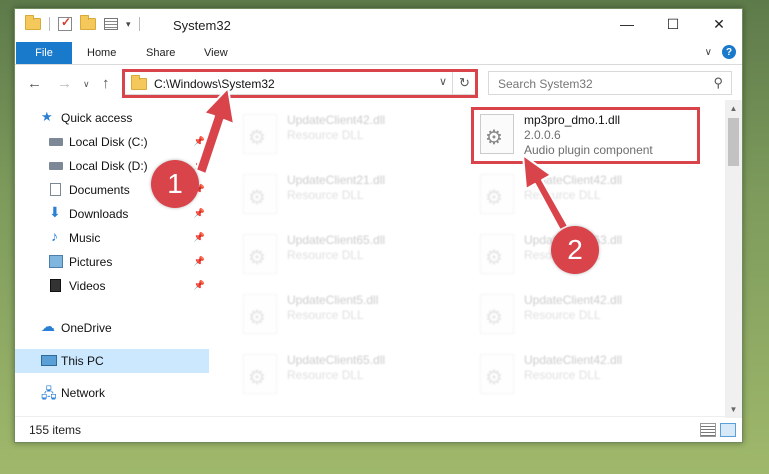 This screenshot has width=769, height=474. What do you see at coordinates (610, 83) in the screenshot?
I see `search-input: Search System32 ⚲` at bounding box center [610, 83].